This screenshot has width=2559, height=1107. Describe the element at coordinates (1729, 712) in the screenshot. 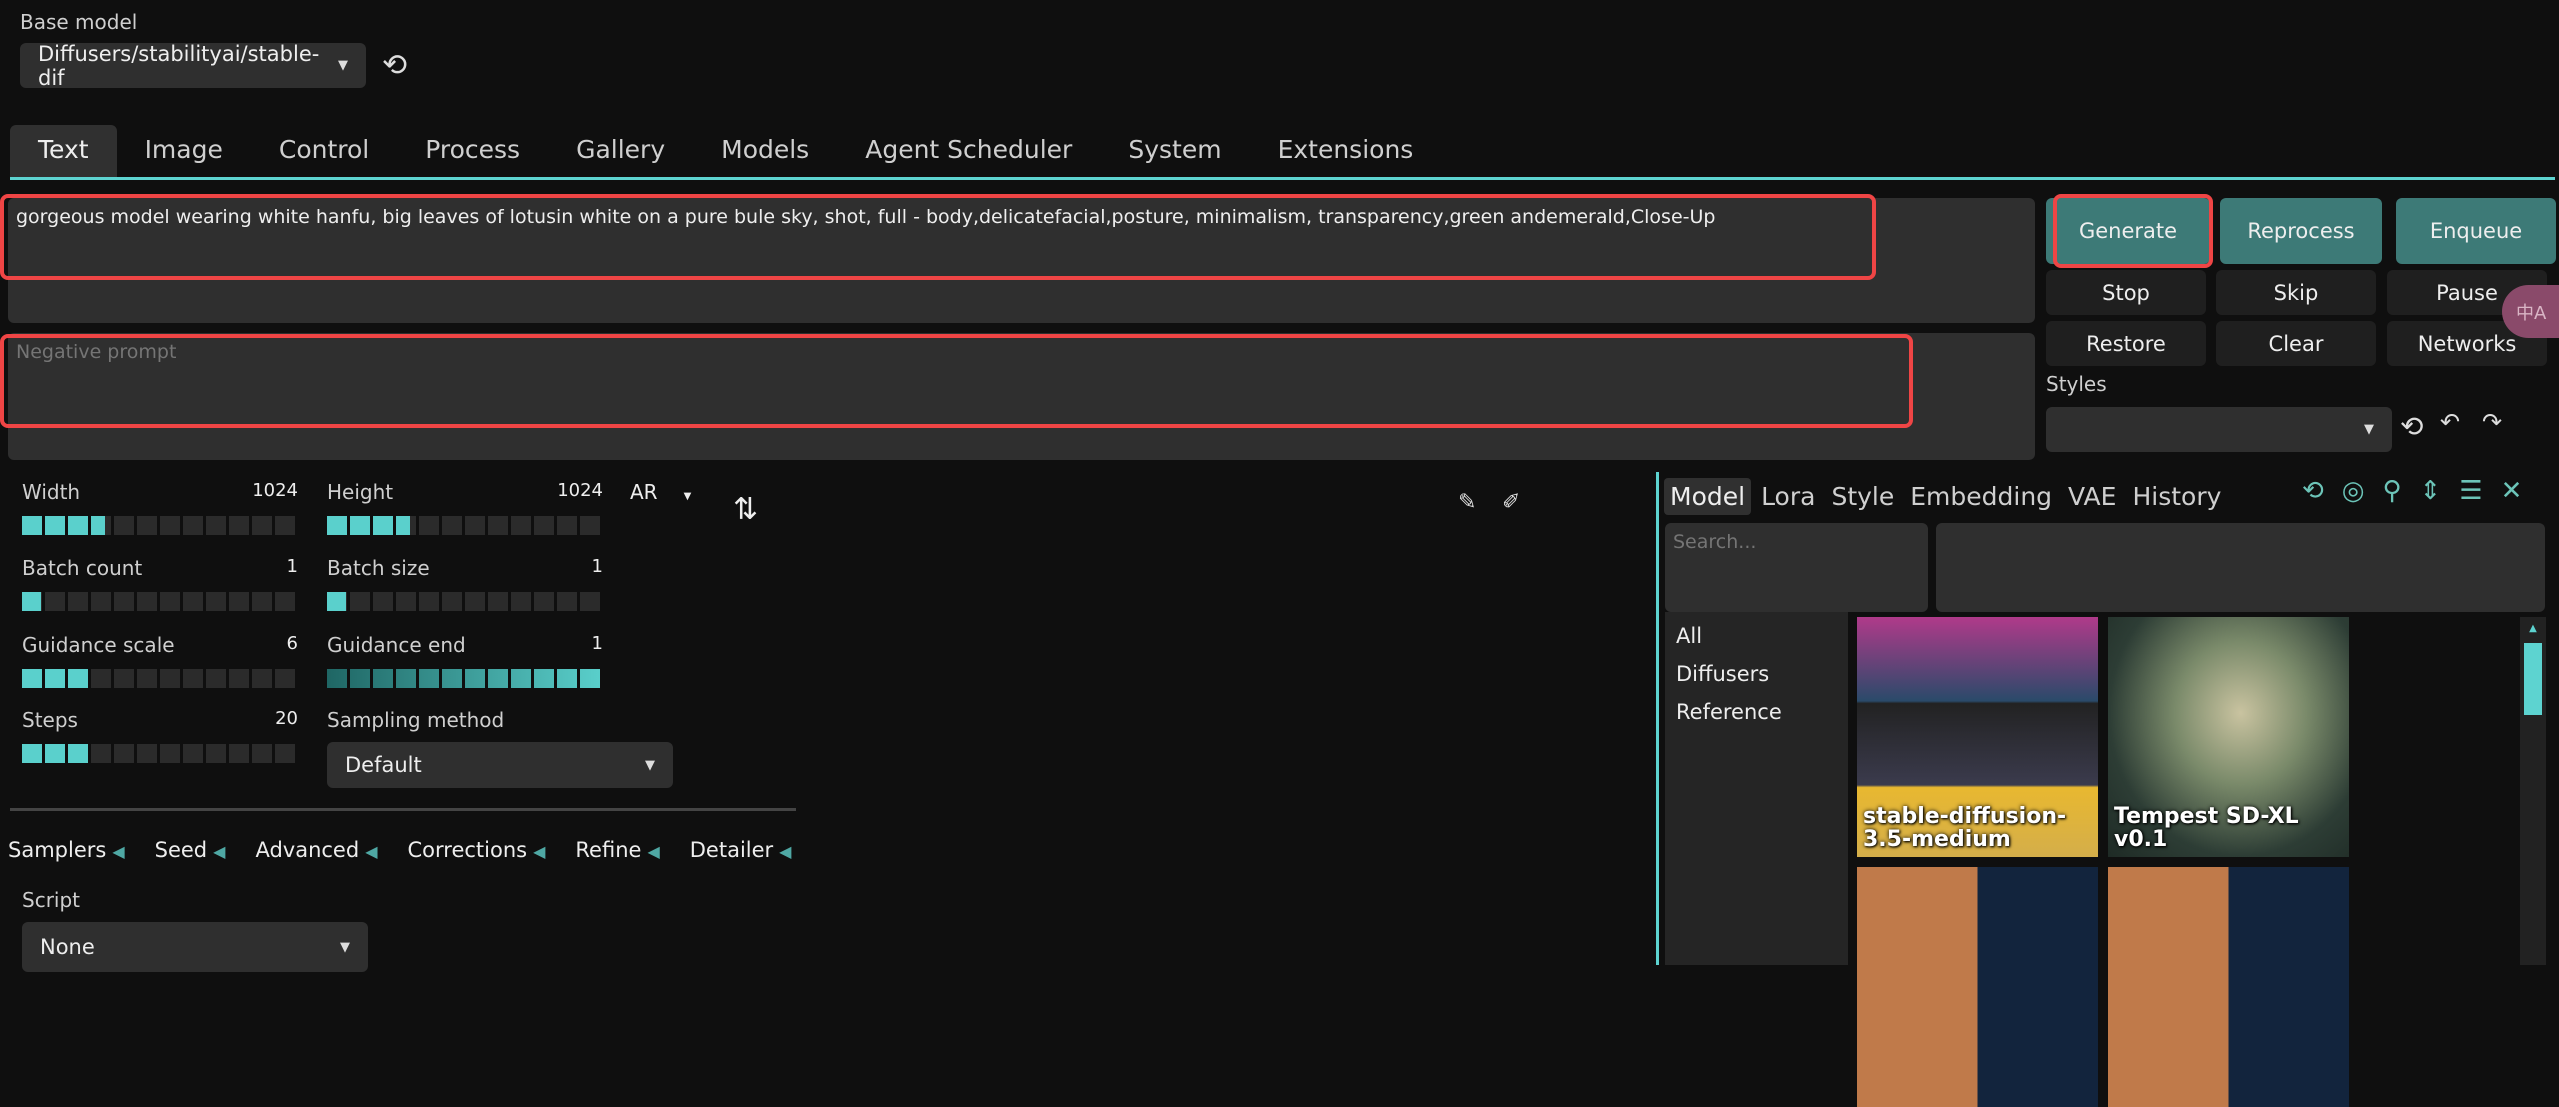

I see `category-reference: Reference` at that location.